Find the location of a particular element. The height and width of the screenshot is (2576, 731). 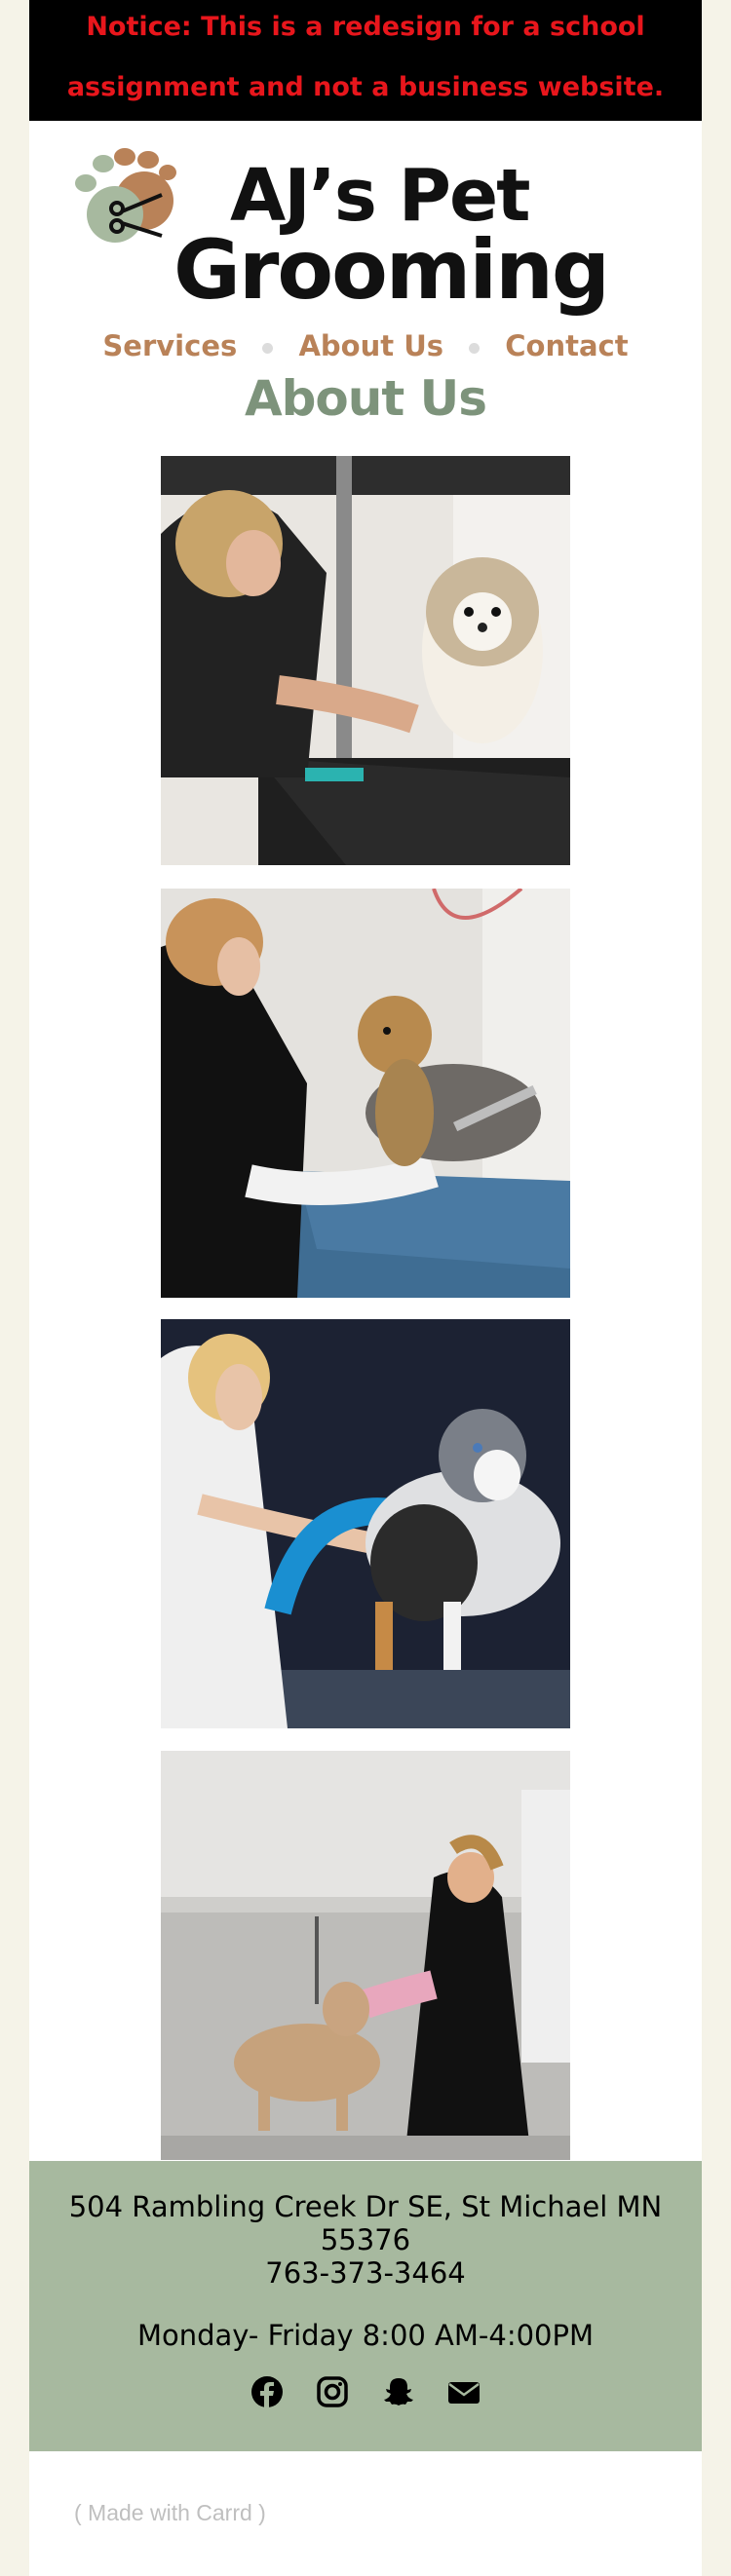

photo-groomer-shih-tzu is located at coordinates (365, 660).